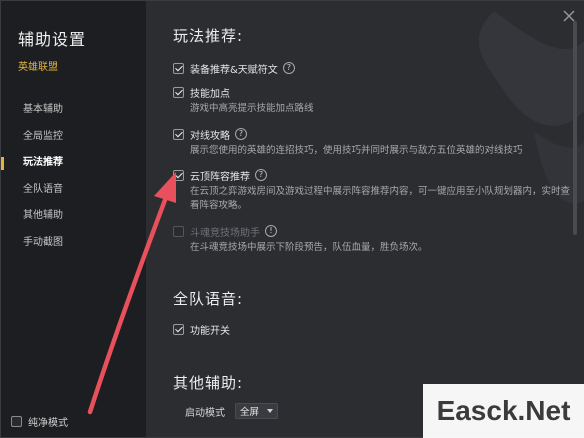 The width and height of the screenshot is (584, 438). I want to click on arena-helper-checkbox, so click(178, 231).